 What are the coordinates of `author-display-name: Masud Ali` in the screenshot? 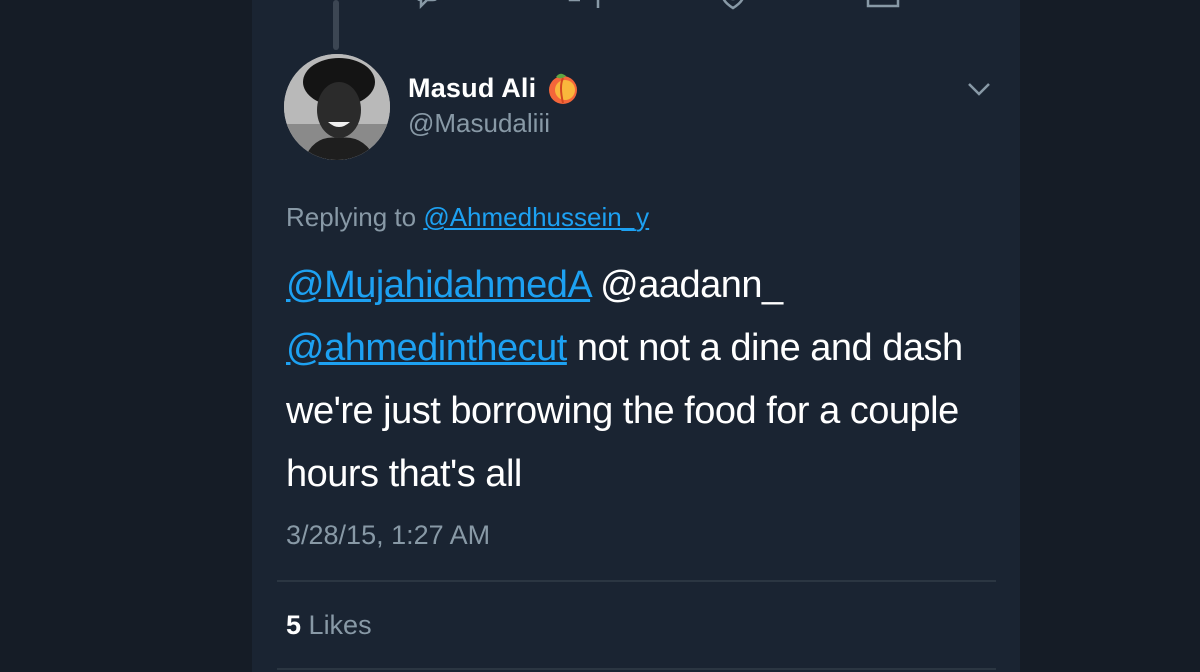 It's located at (472, 88).